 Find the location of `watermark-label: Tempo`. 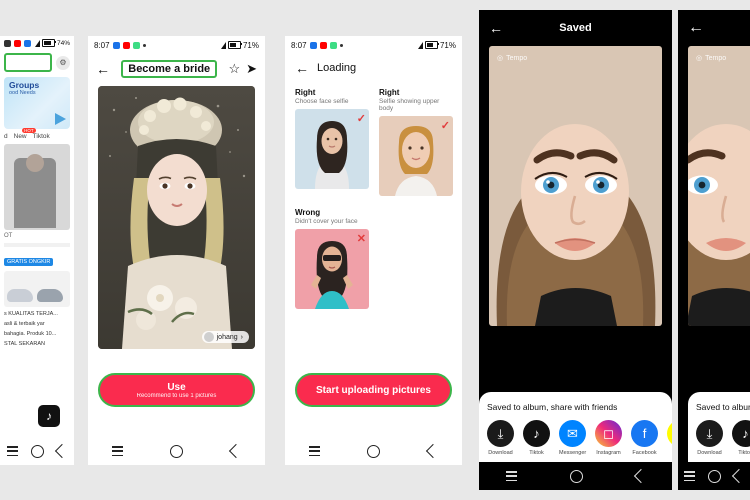

watermark-label: Tempo is located at coordinates (517, 58).